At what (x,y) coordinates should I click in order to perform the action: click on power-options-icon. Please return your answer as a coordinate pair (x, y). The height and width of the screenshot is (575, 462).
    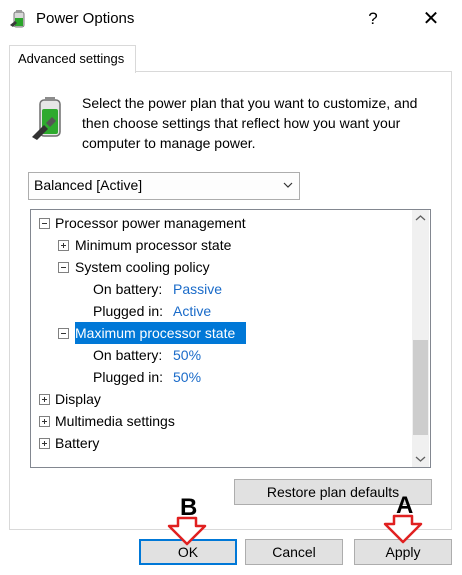
    Looking at the image, I should click on (17, 19).